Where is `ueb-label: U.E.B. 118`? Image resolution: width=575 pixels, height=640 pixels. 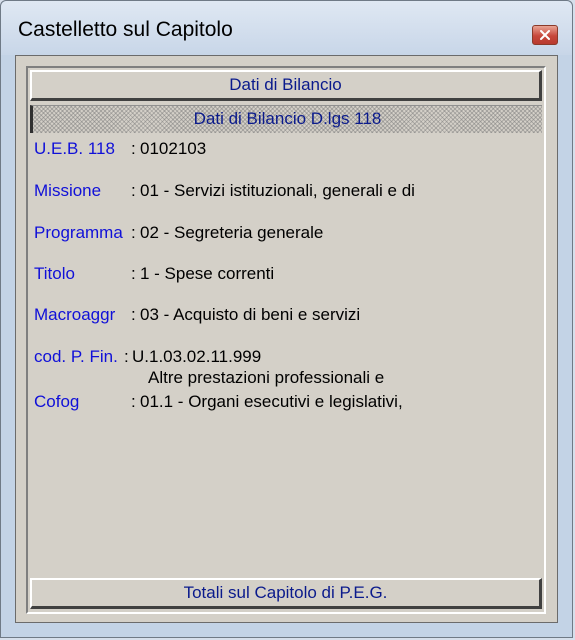
ueb-label: U.E.B. 118 is located at coordinates (74, 148).